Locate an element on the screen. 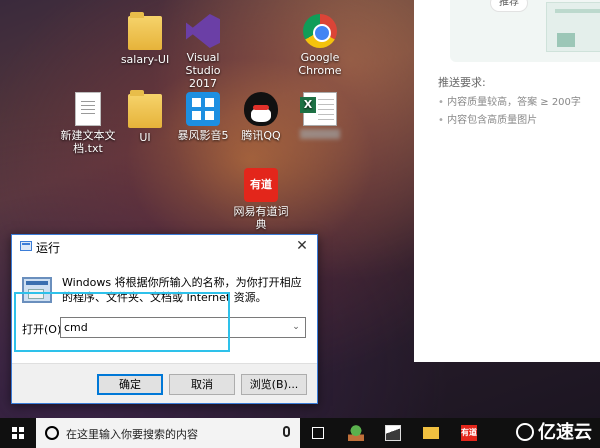 The height and width of the screenshot is (448, 600). desktop-icon-tencent-qq: 腾讯QQ is located at coordinates (261, 117).